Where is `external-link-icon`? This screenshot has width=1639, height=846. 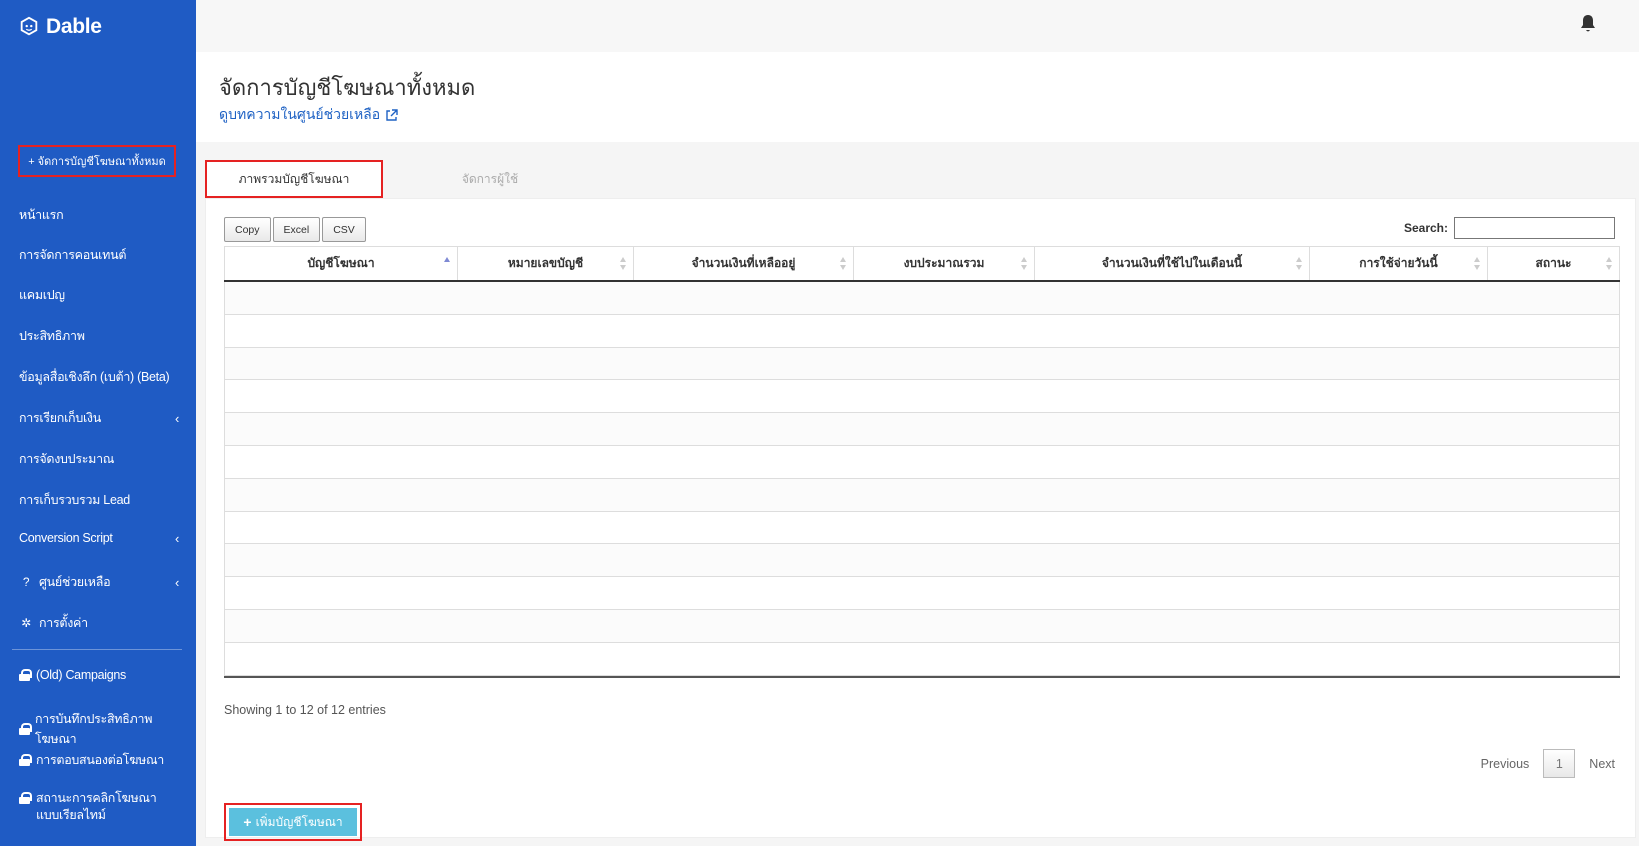
external-link-icon is located at coordinates (392, 114).